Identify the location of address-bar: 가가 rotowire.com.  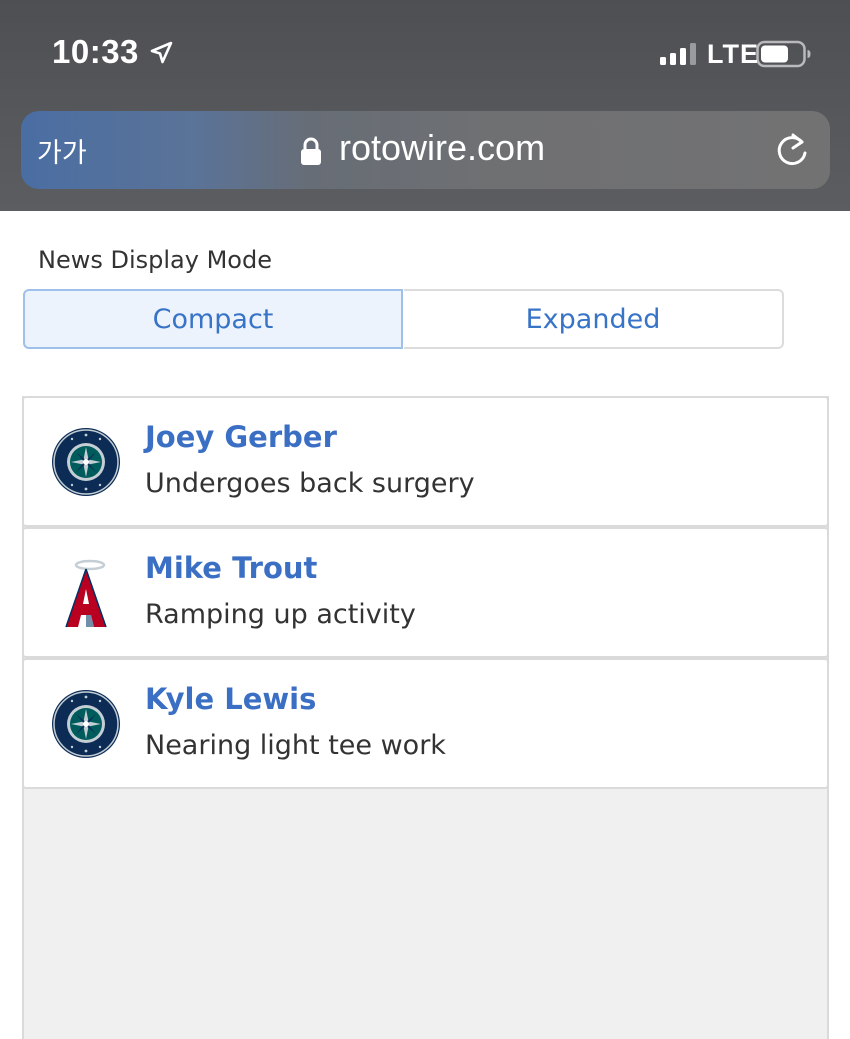
(425, 150).